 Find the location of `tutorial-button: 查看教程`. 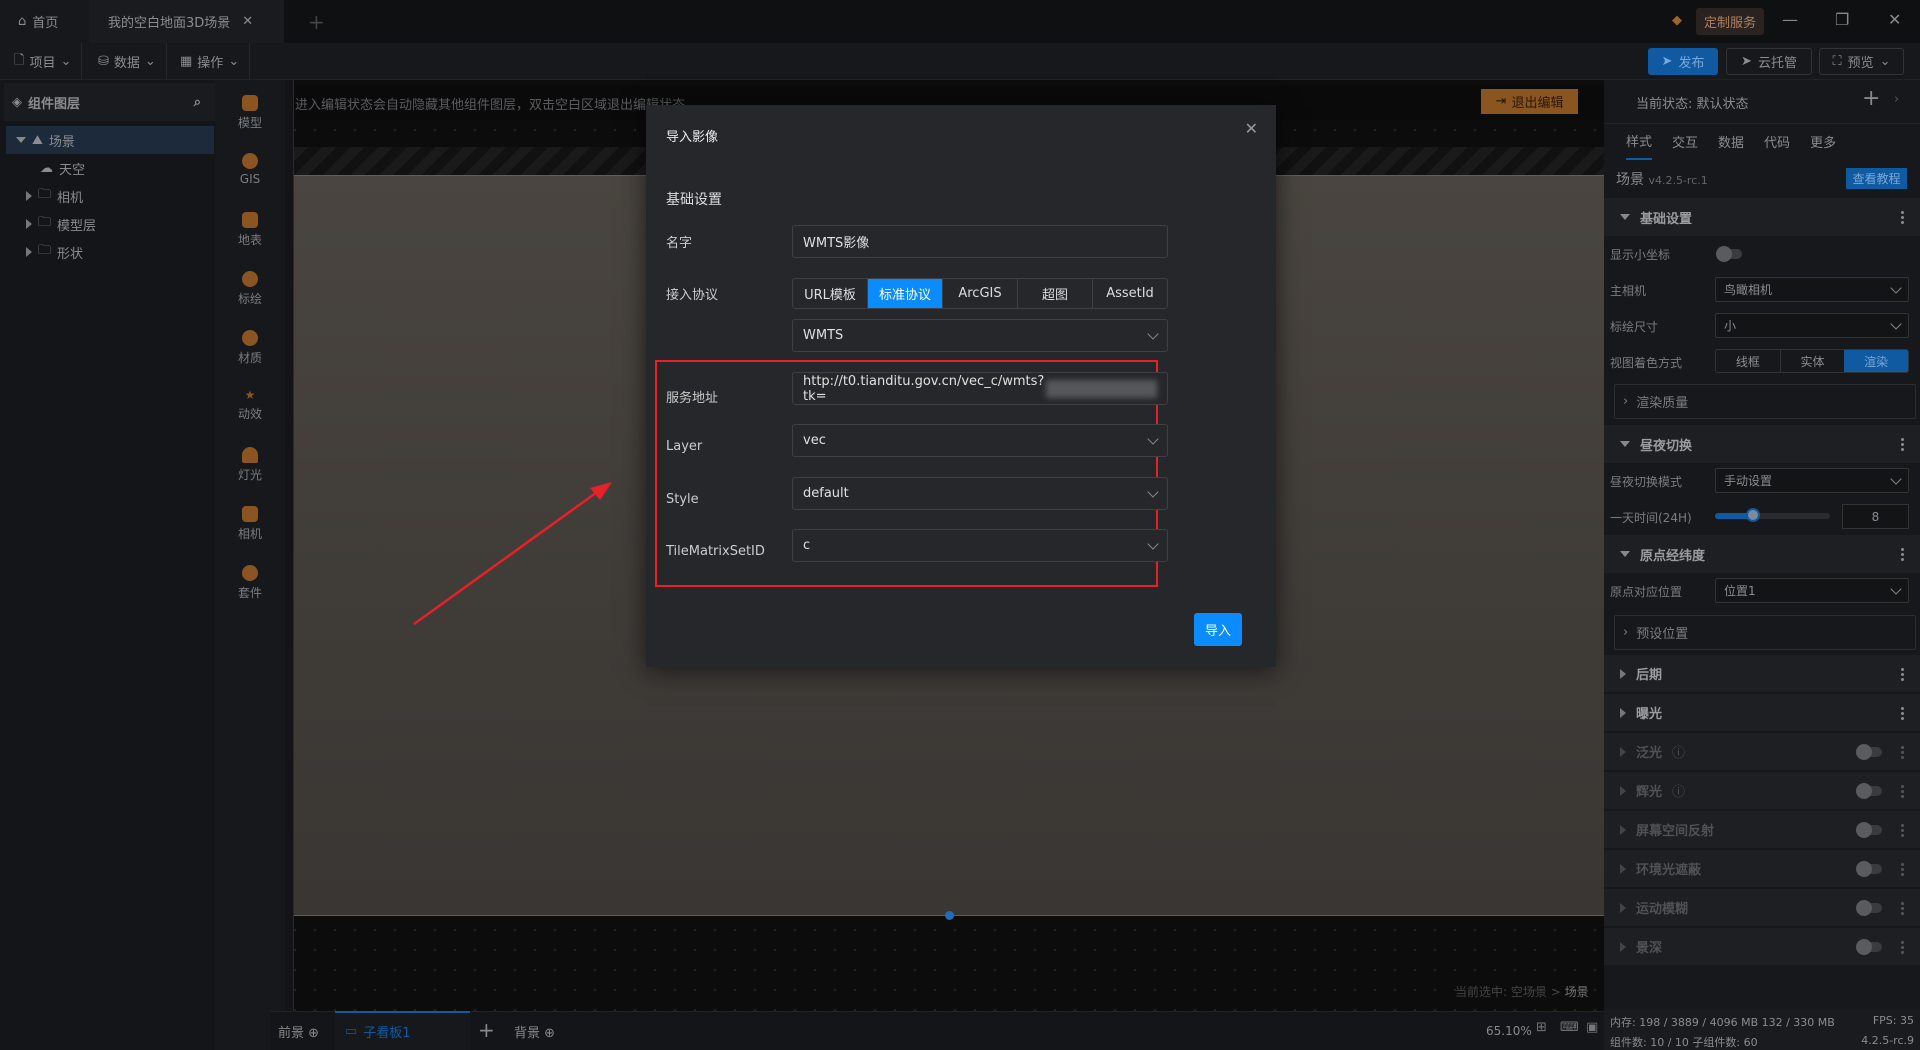

tutorial-button: 查看教程 is located at coordinates (1876, 178).